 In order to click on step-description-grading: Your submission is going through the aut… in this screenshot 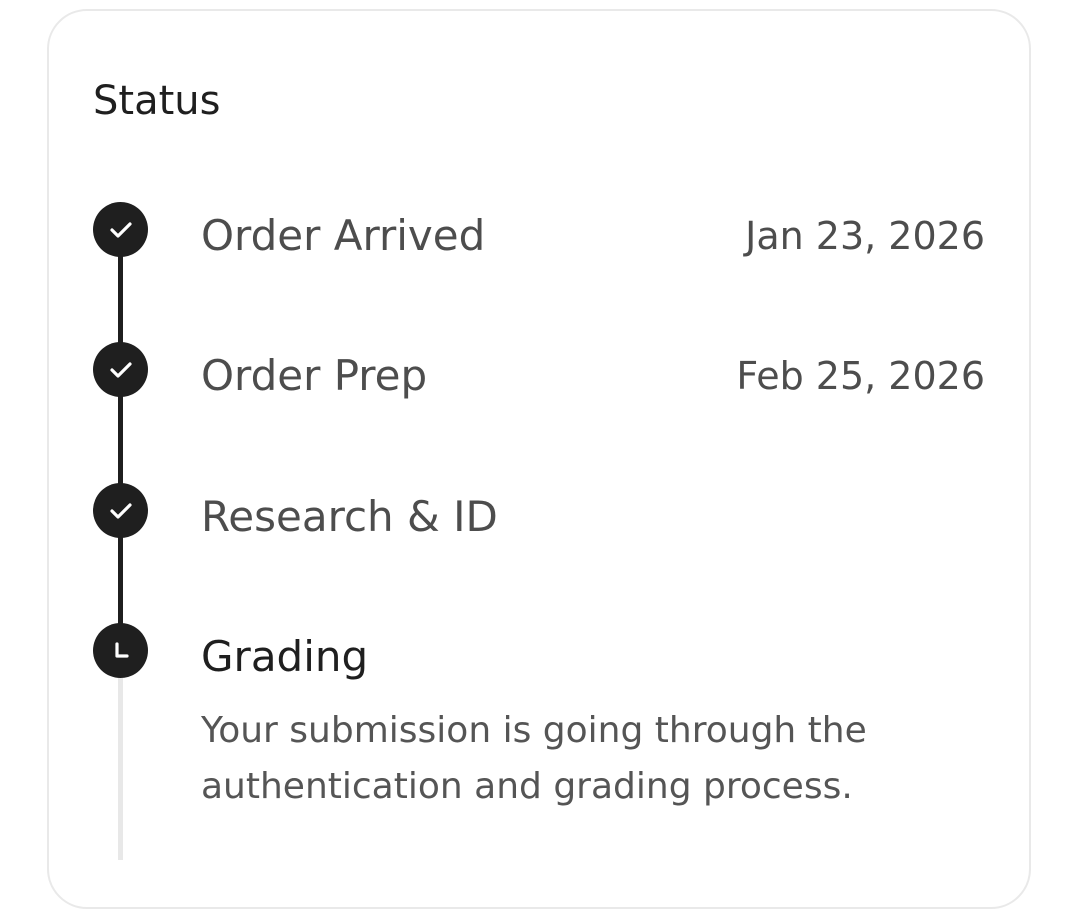, I will do `click(534, 758)`.